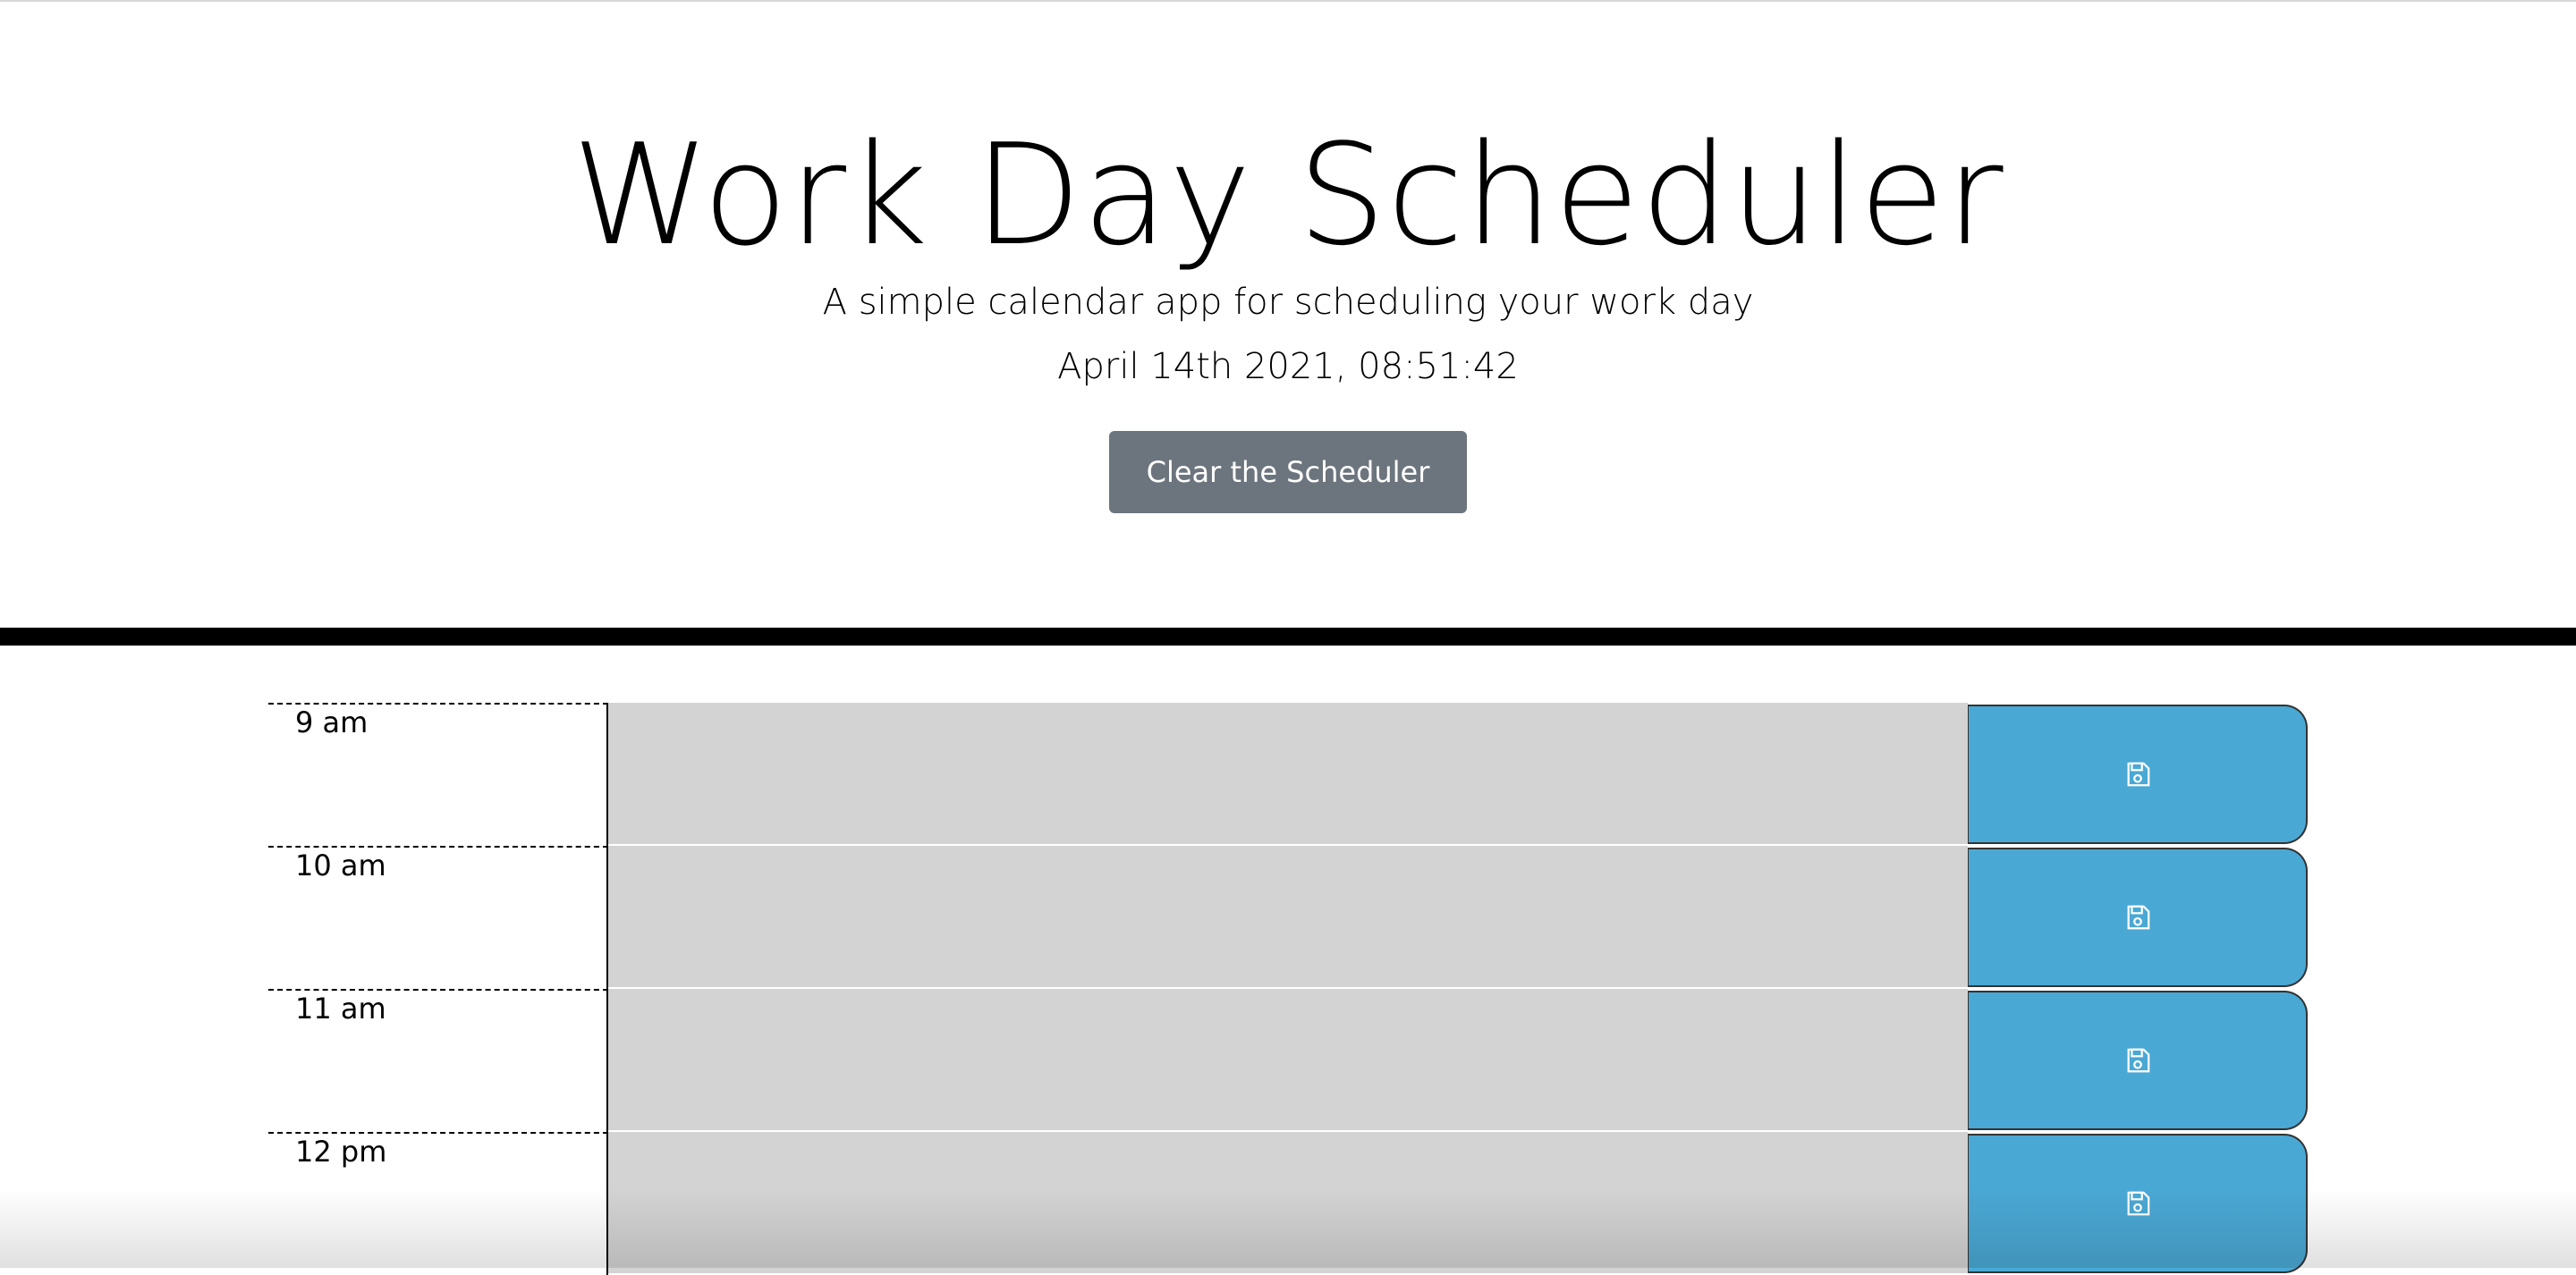 The width and height of the screenshot is (2576, 1275). I want to click on time-block-row: 9 am, so click(1288, 774).